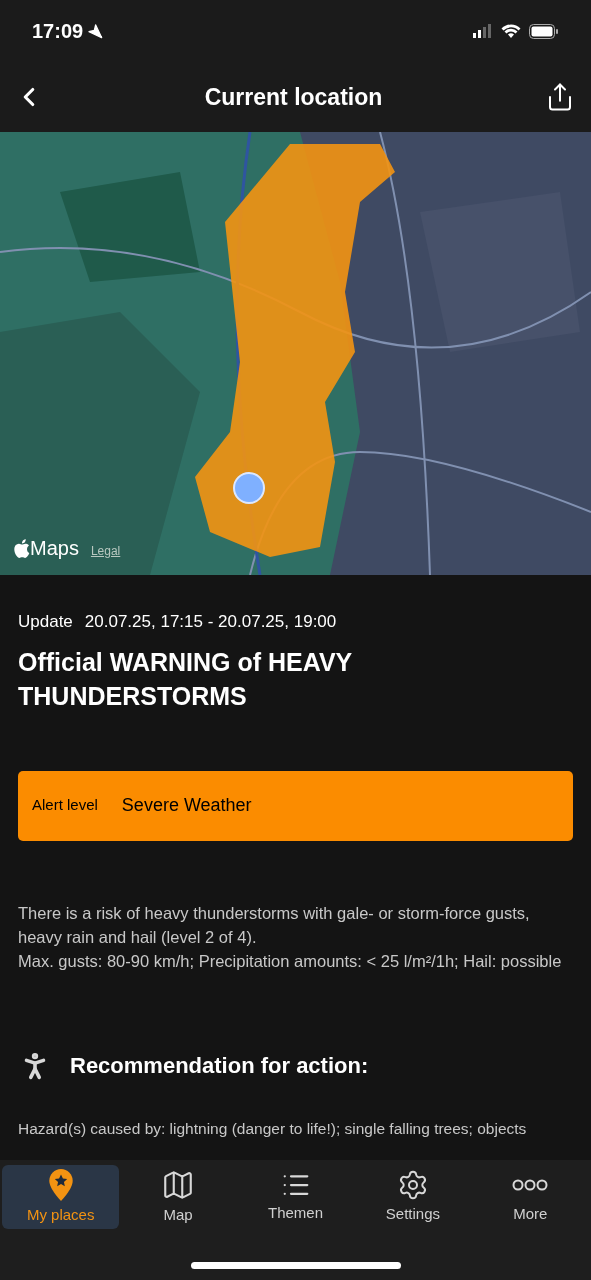 This screenshot has height=1280, width=591. I want to click on location-arrow-icon, so click(95, 31).